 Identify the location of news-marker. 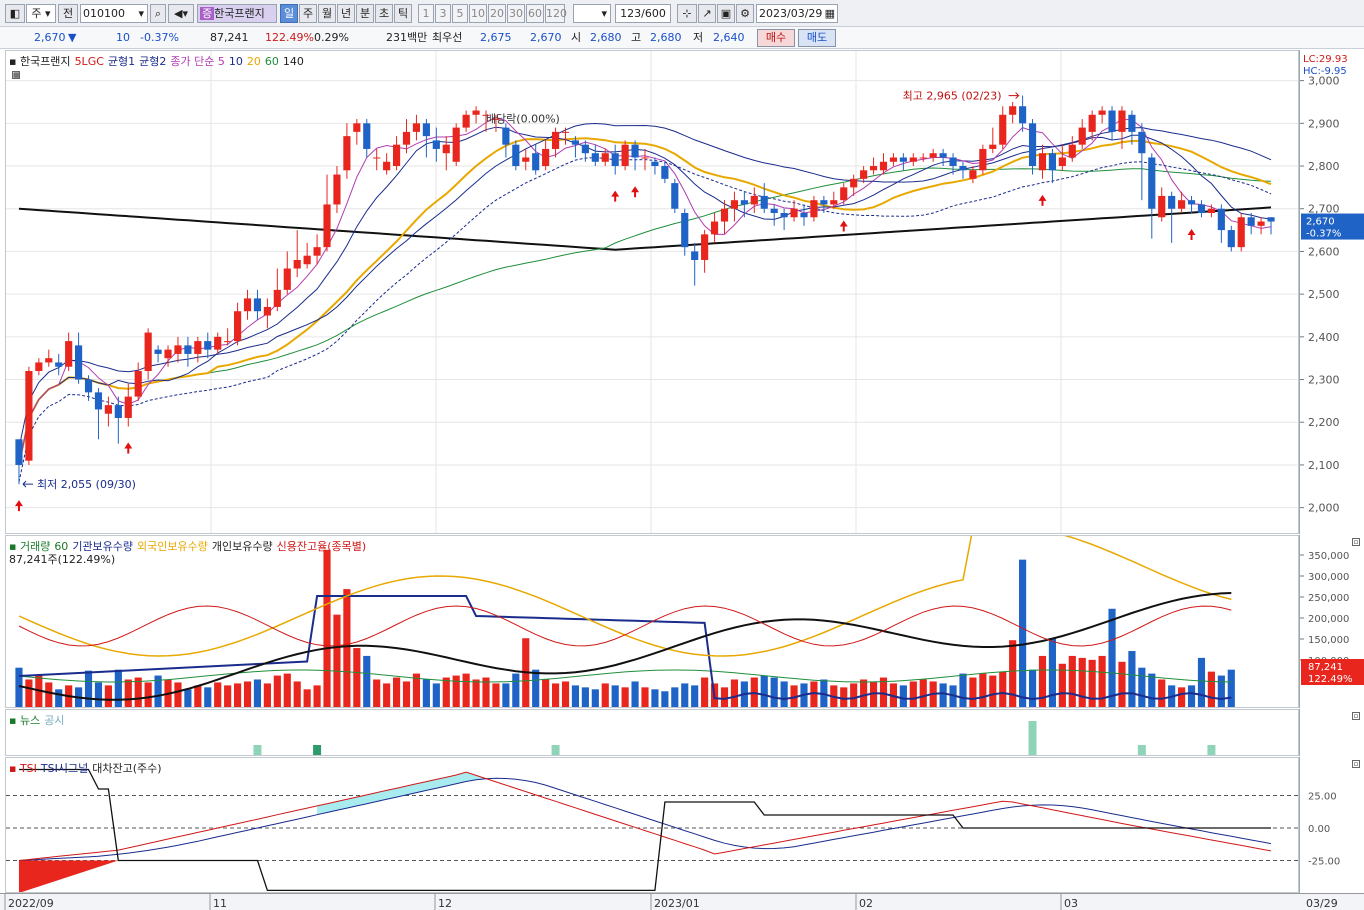
(555, 750).